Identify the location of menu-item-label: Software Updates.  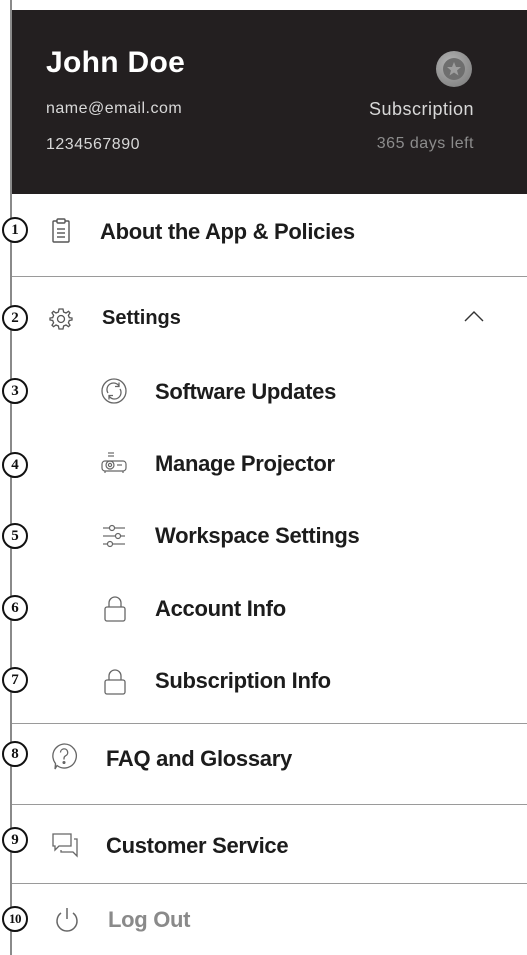
(246, 391).